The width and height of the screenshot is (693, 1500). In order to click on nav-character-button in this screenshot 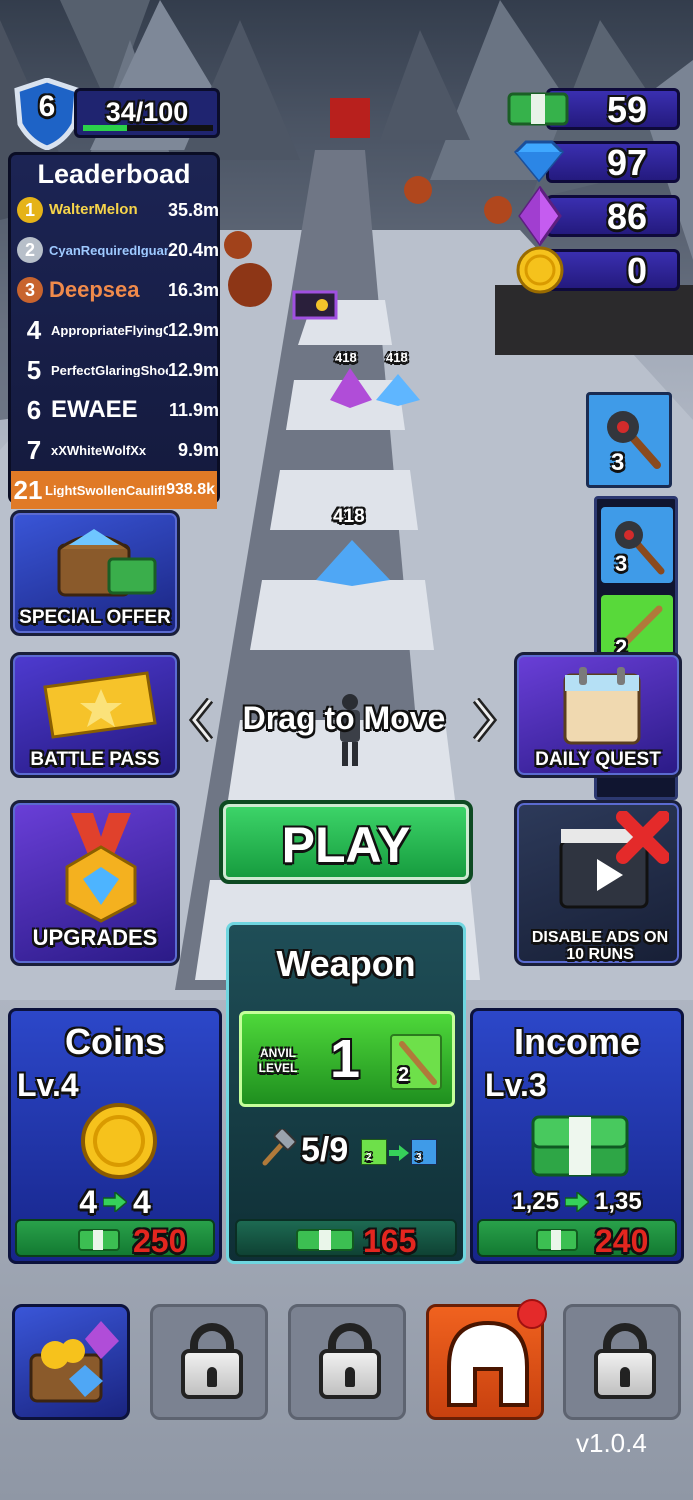, I will do `click(486, 1359)`.